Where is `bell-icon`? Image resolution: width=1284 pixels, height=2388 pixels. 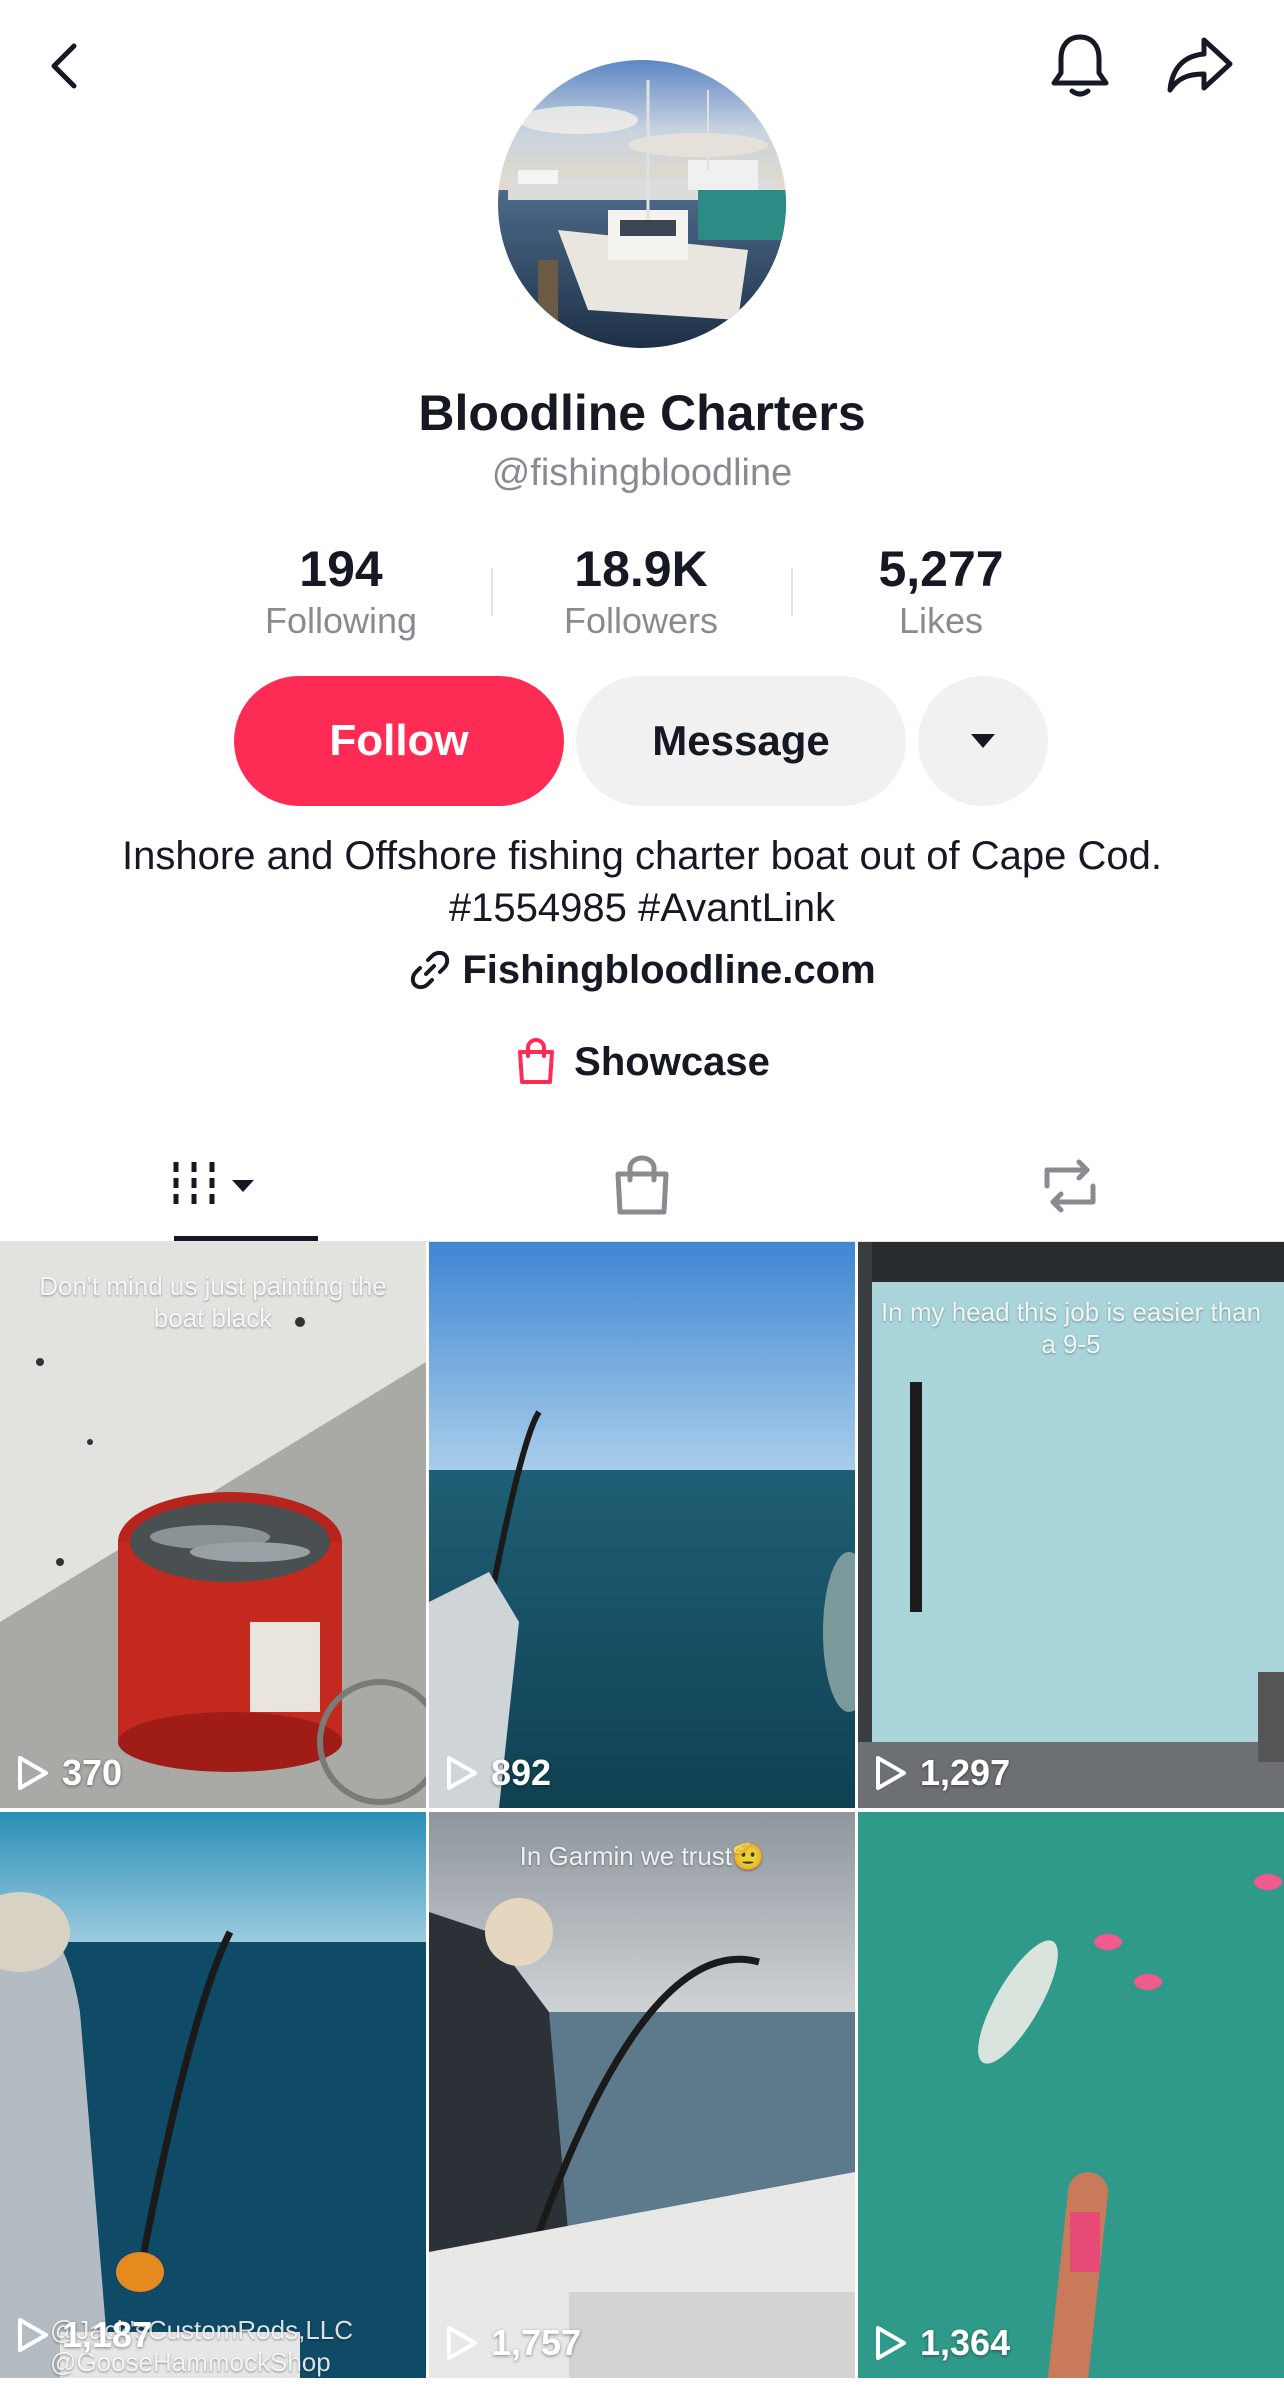
bell-icon is located at coordinates (1080, 65).